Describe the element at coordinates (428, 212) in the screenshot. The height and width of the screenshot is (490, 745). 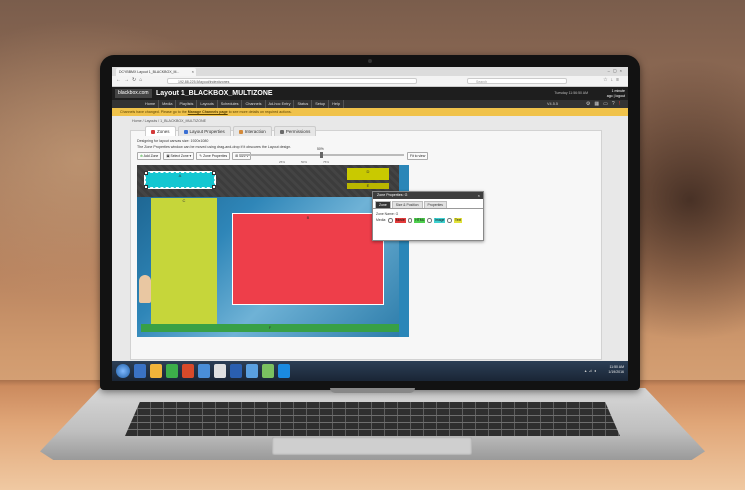
I see `zone-name-field: Zone Name: G` at that location.